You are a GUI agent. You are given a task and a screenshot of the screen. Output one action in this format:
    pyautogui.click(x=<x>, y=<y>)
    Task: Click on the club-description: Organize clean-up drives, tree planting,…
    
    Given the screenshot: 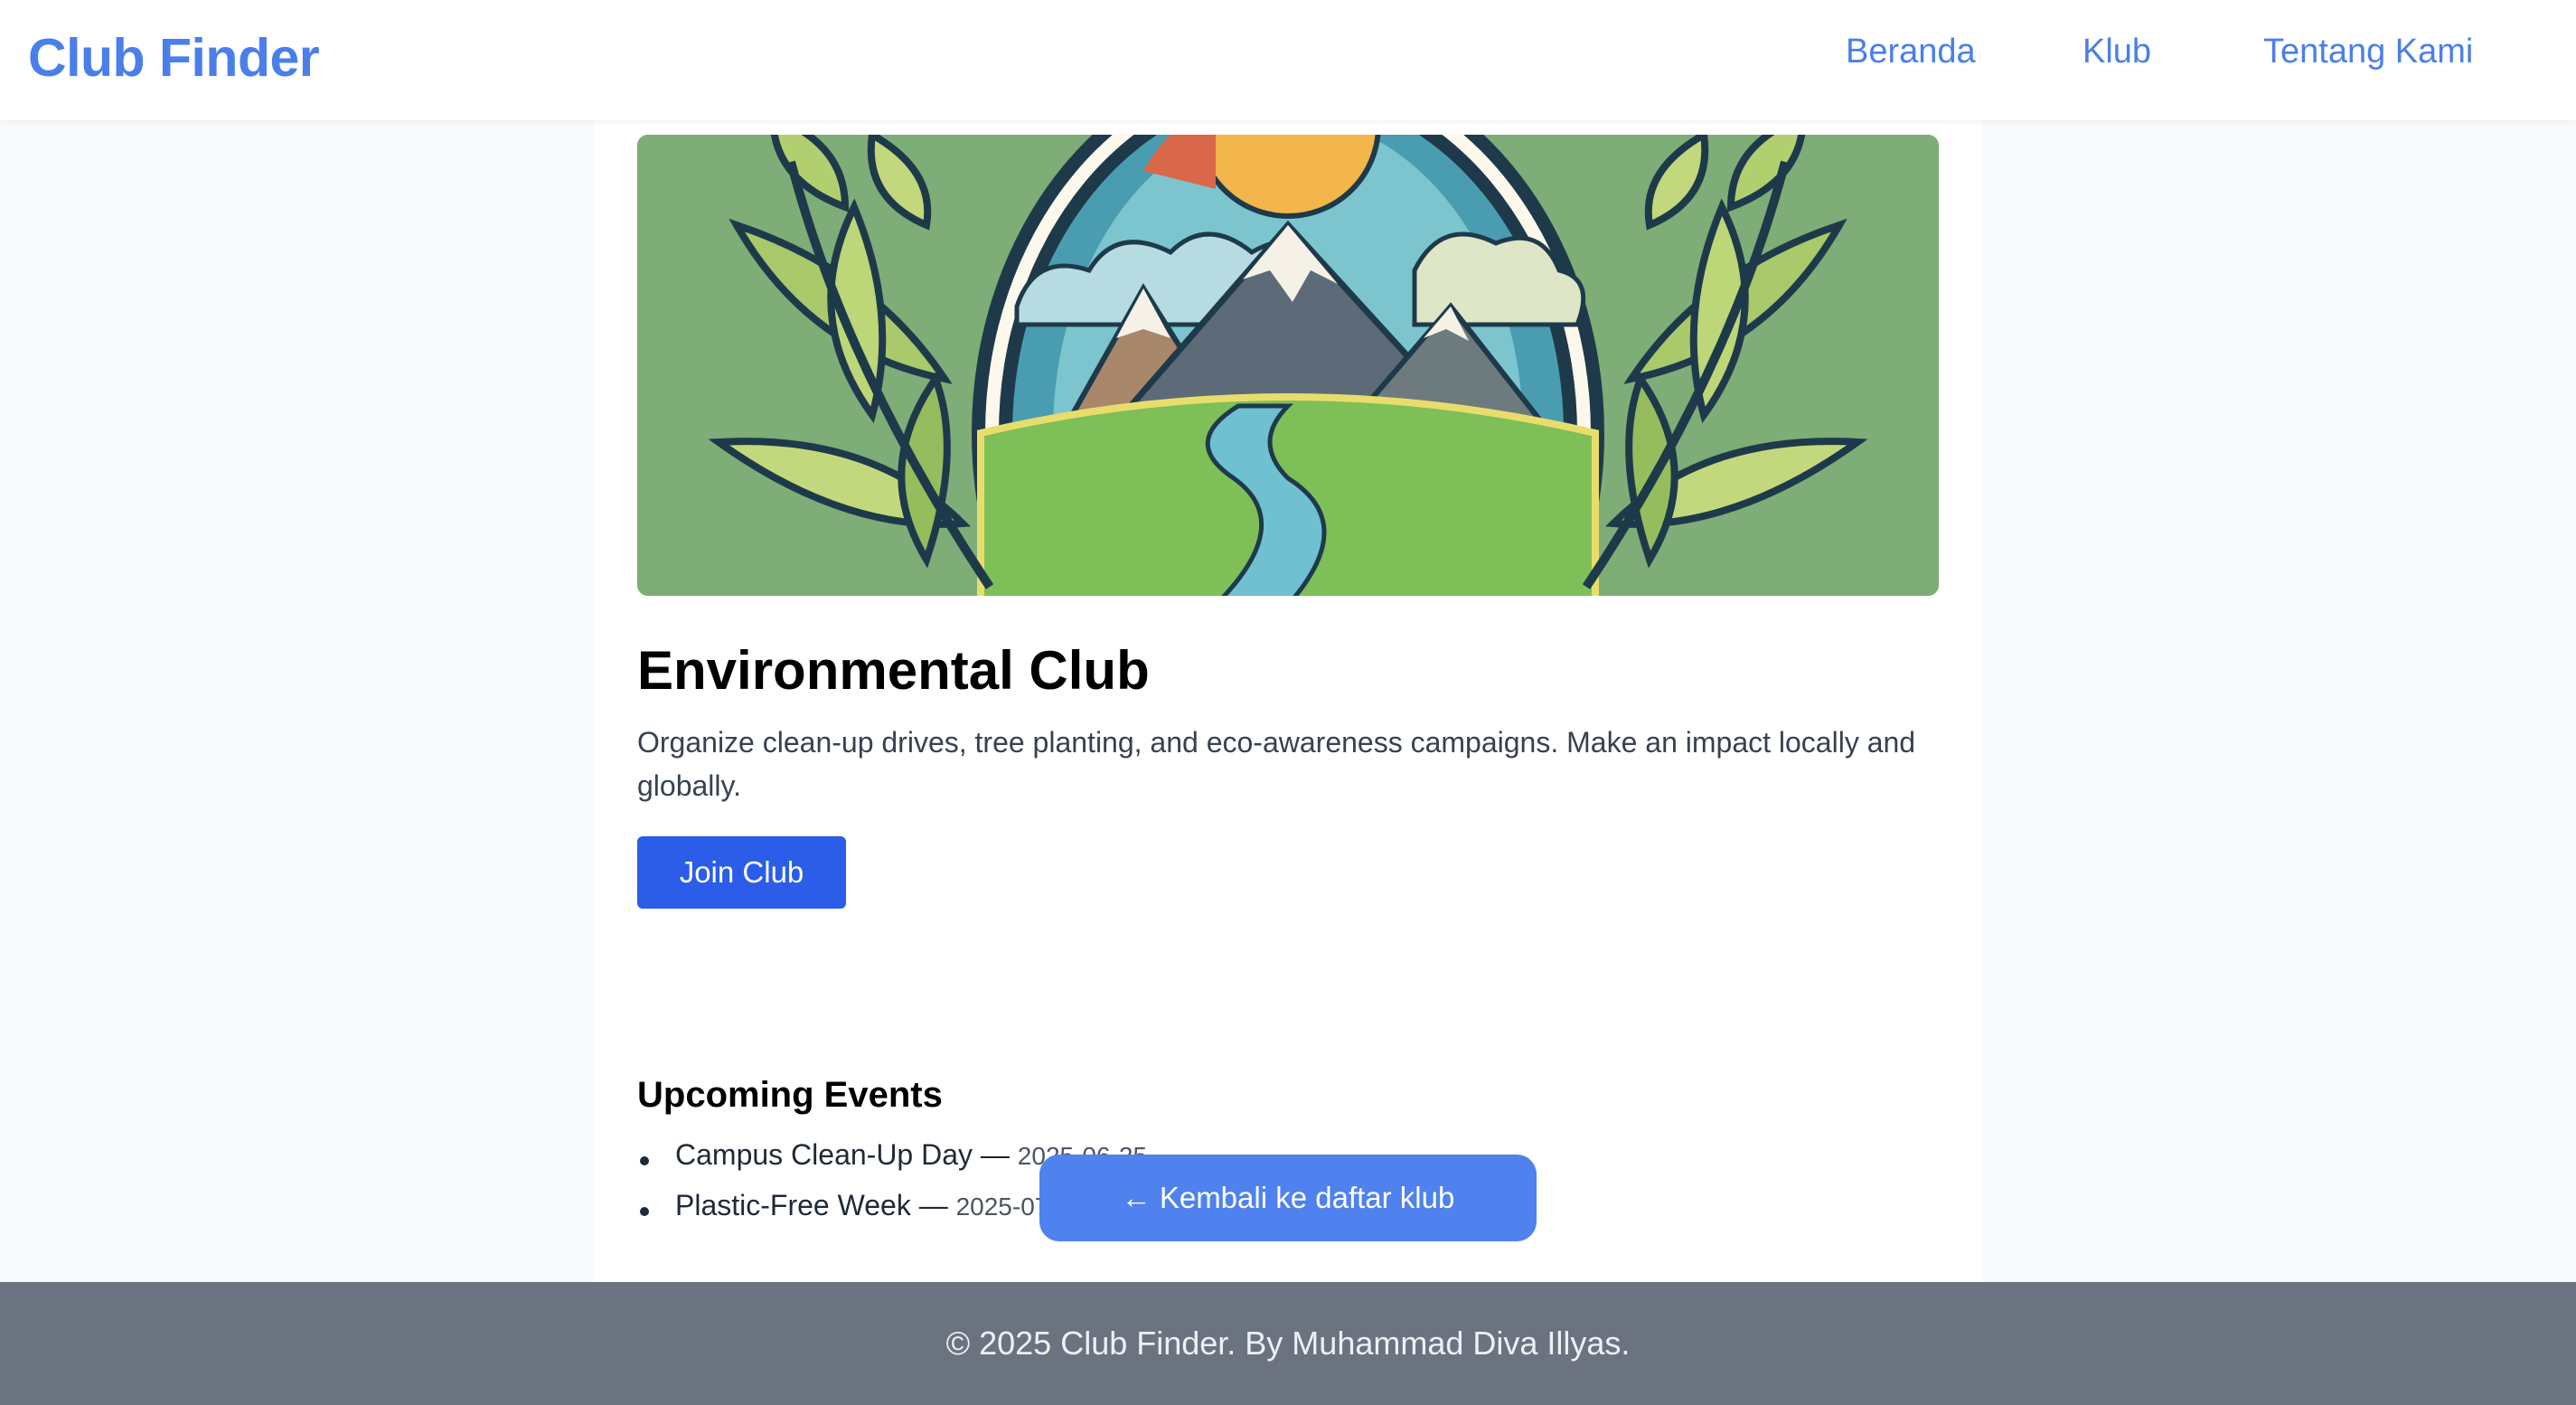 What is the action you would take?
    pyautogui.click(x=1276, y=764)
    